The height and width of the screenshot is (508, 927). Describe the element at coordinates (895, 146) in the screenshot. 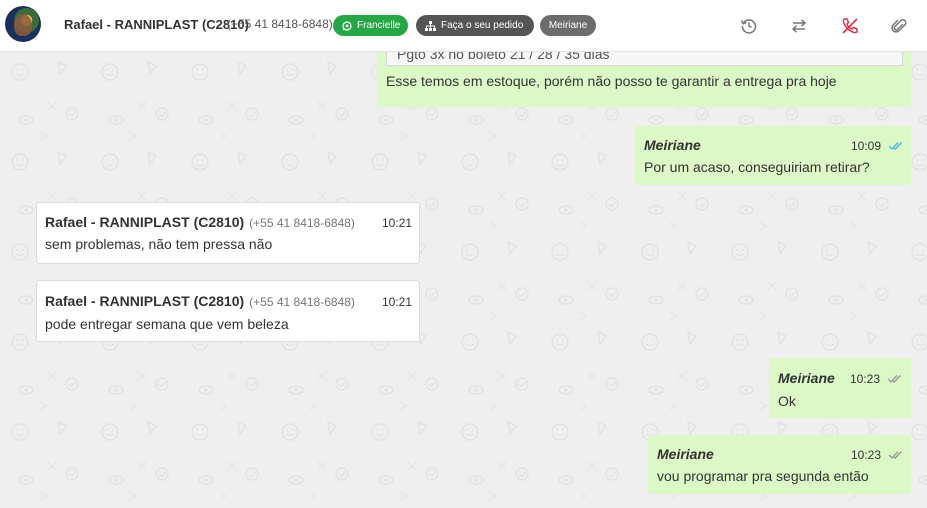

I see `read-ticks-icon` at that location.